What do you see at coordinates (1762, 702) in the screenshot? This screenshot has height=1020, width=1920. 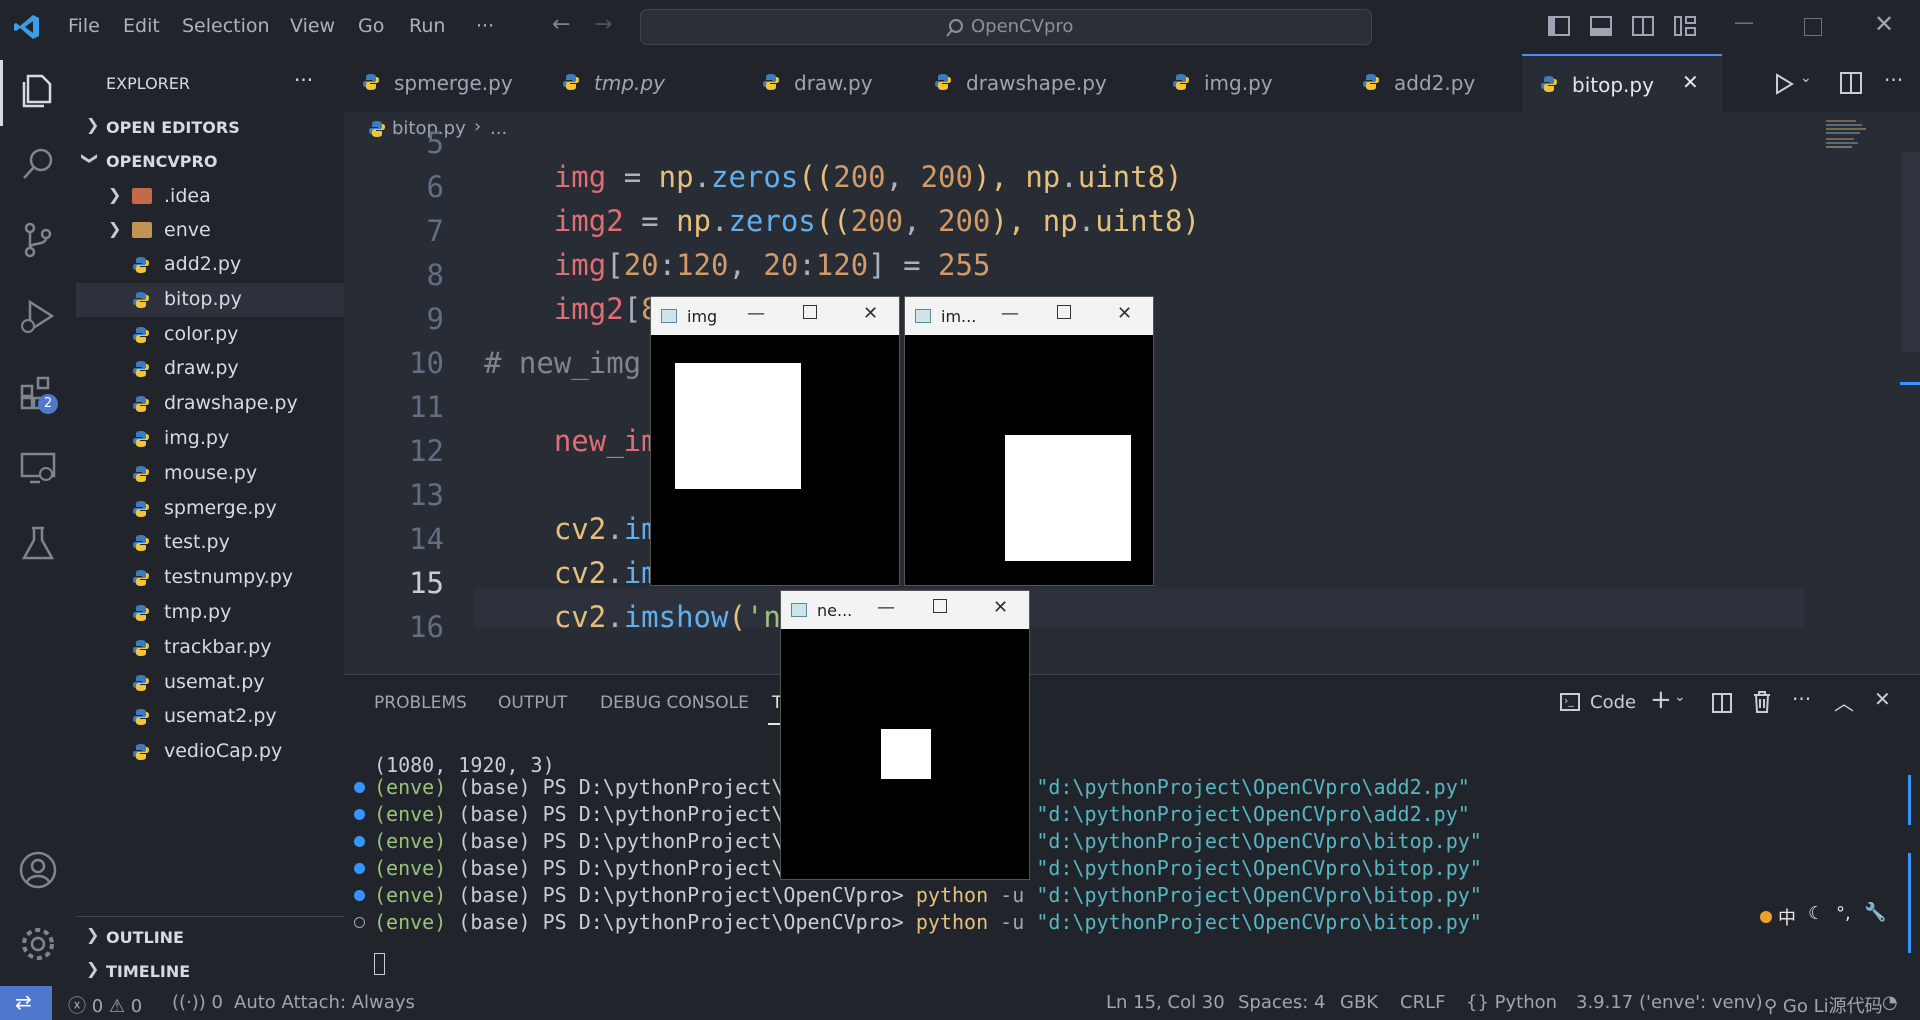 I see `kill-terminal-trash-icon` at bounding box center [1762, 702].